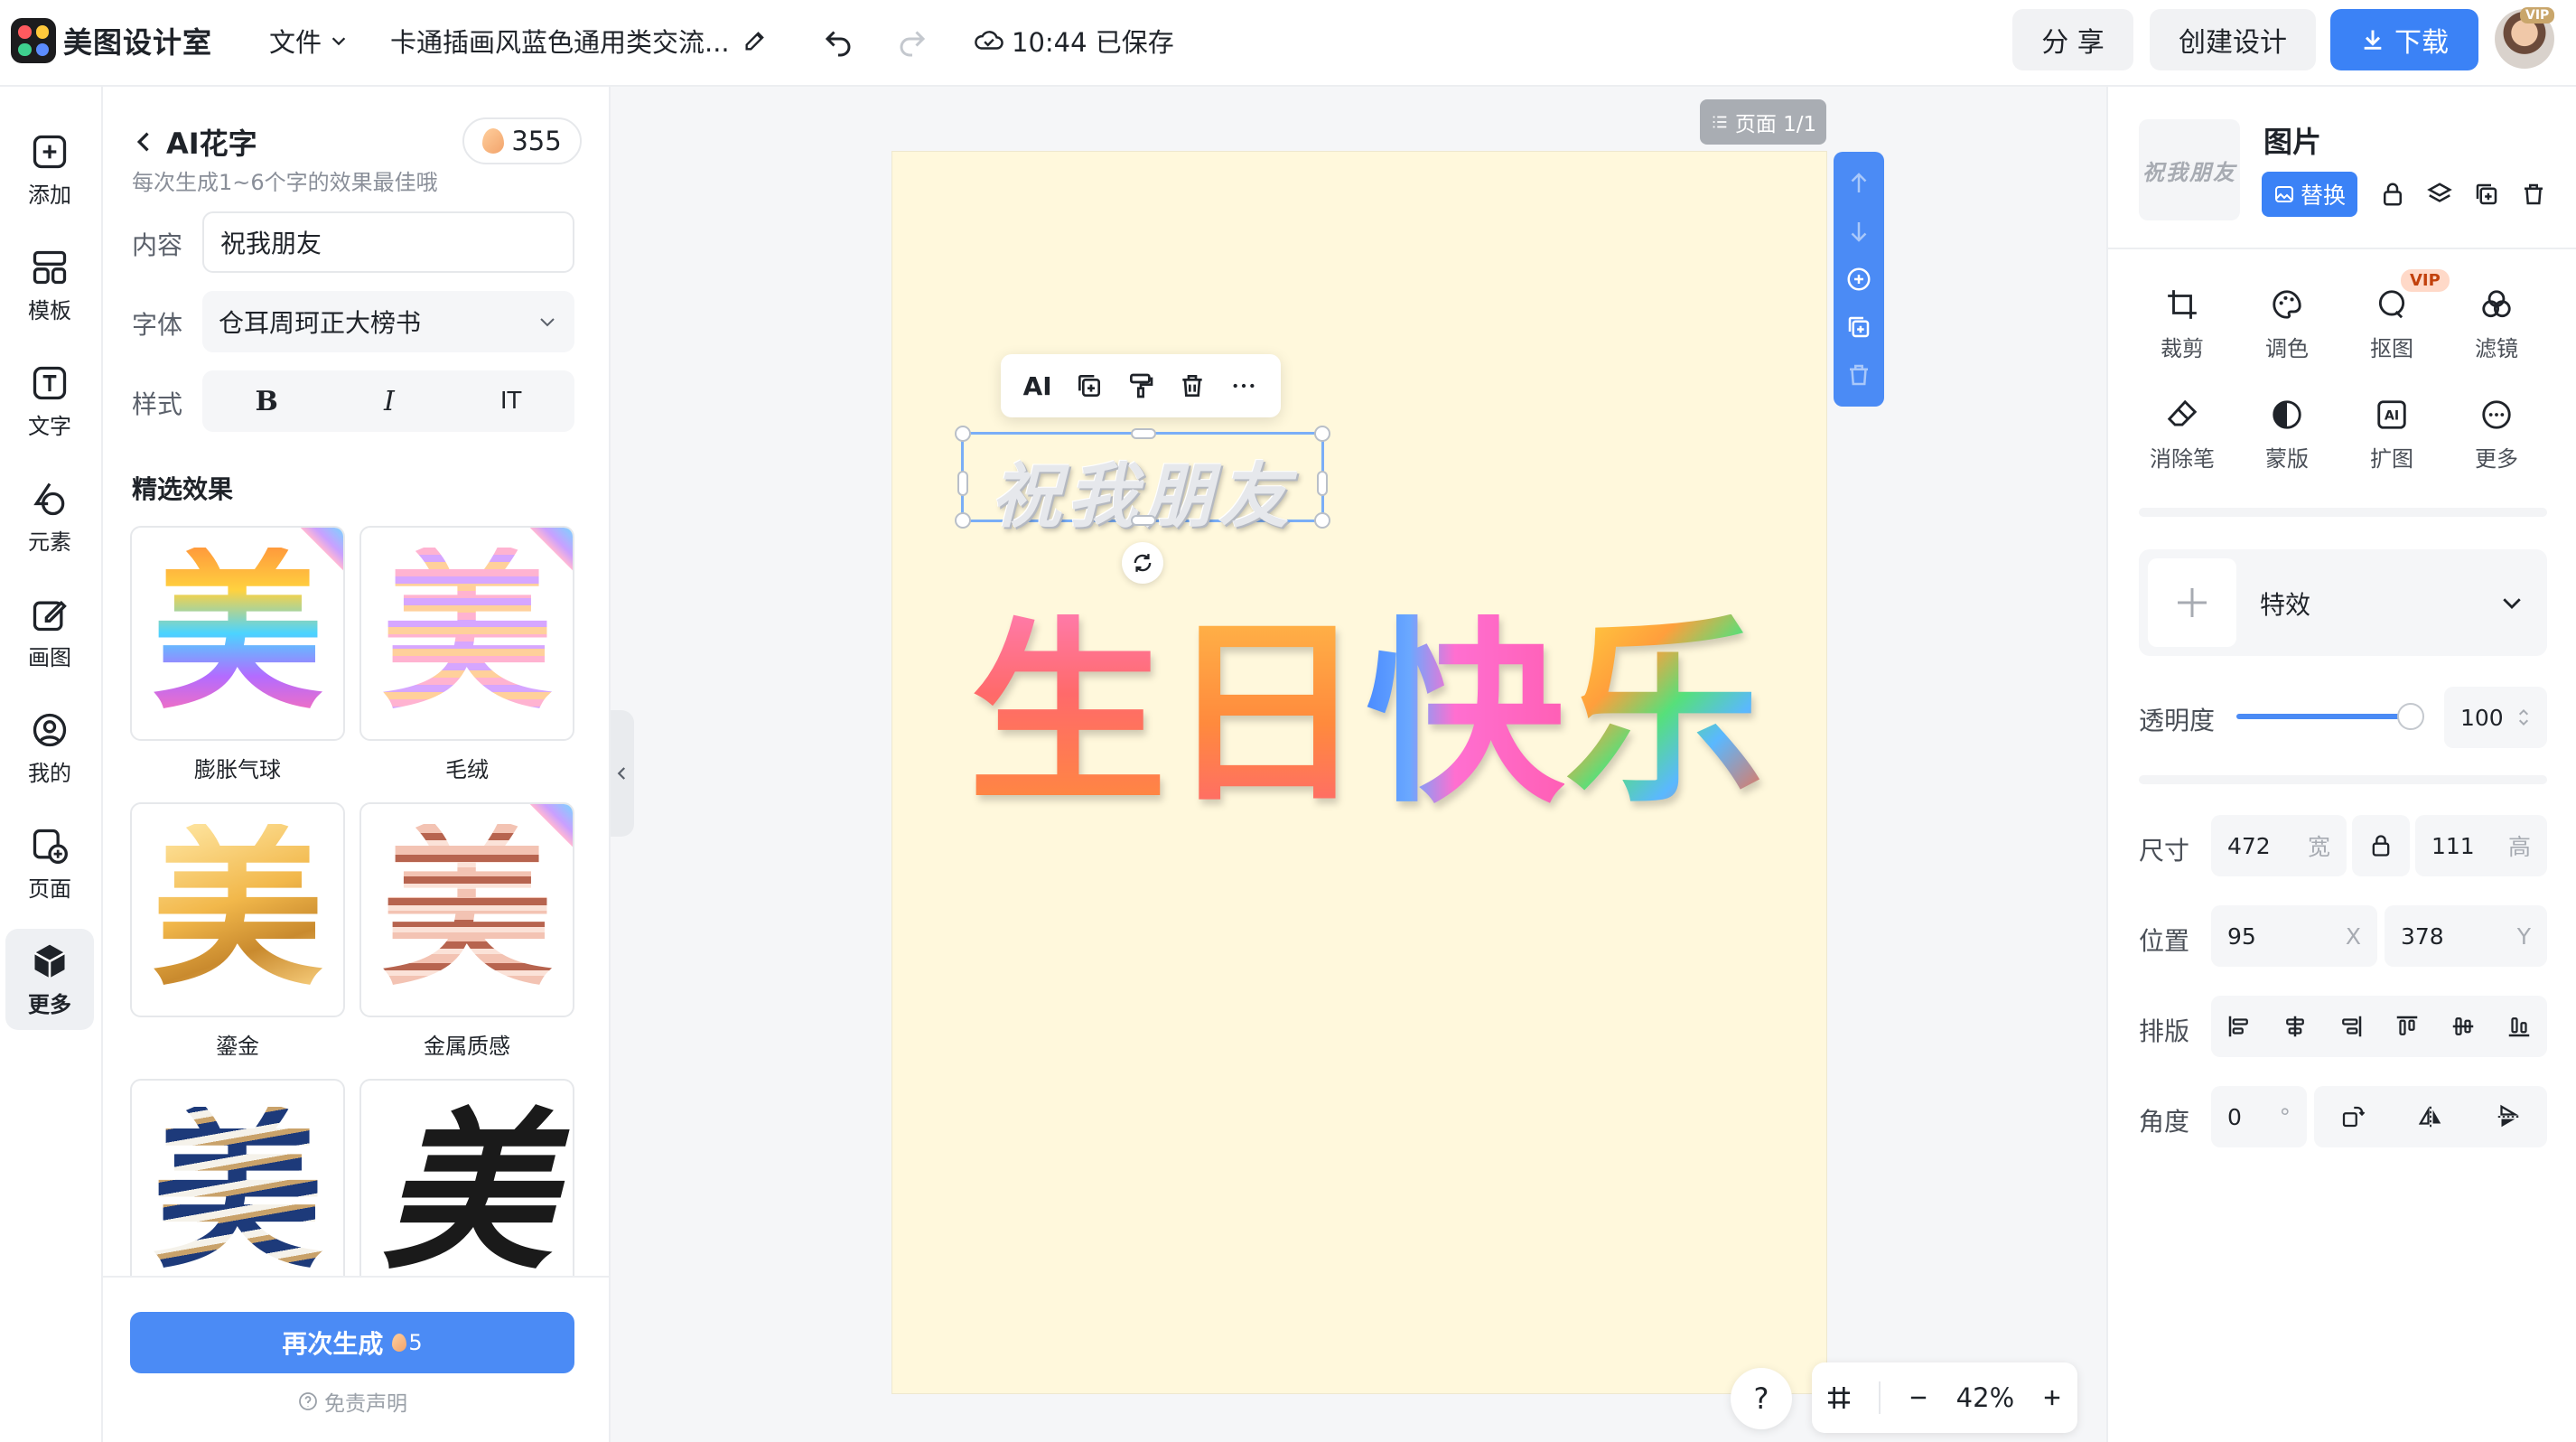 Image resolution: width=2576 pixels, height=1442 pixels. Describe the element at coordinates (2407, 1026) in the screenshot. I see `align-top-icon` at that location.